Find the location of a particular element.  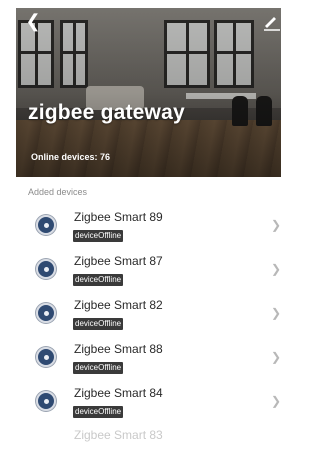

chevron-left-icon: ❮ is located at coordinates (33, 21).